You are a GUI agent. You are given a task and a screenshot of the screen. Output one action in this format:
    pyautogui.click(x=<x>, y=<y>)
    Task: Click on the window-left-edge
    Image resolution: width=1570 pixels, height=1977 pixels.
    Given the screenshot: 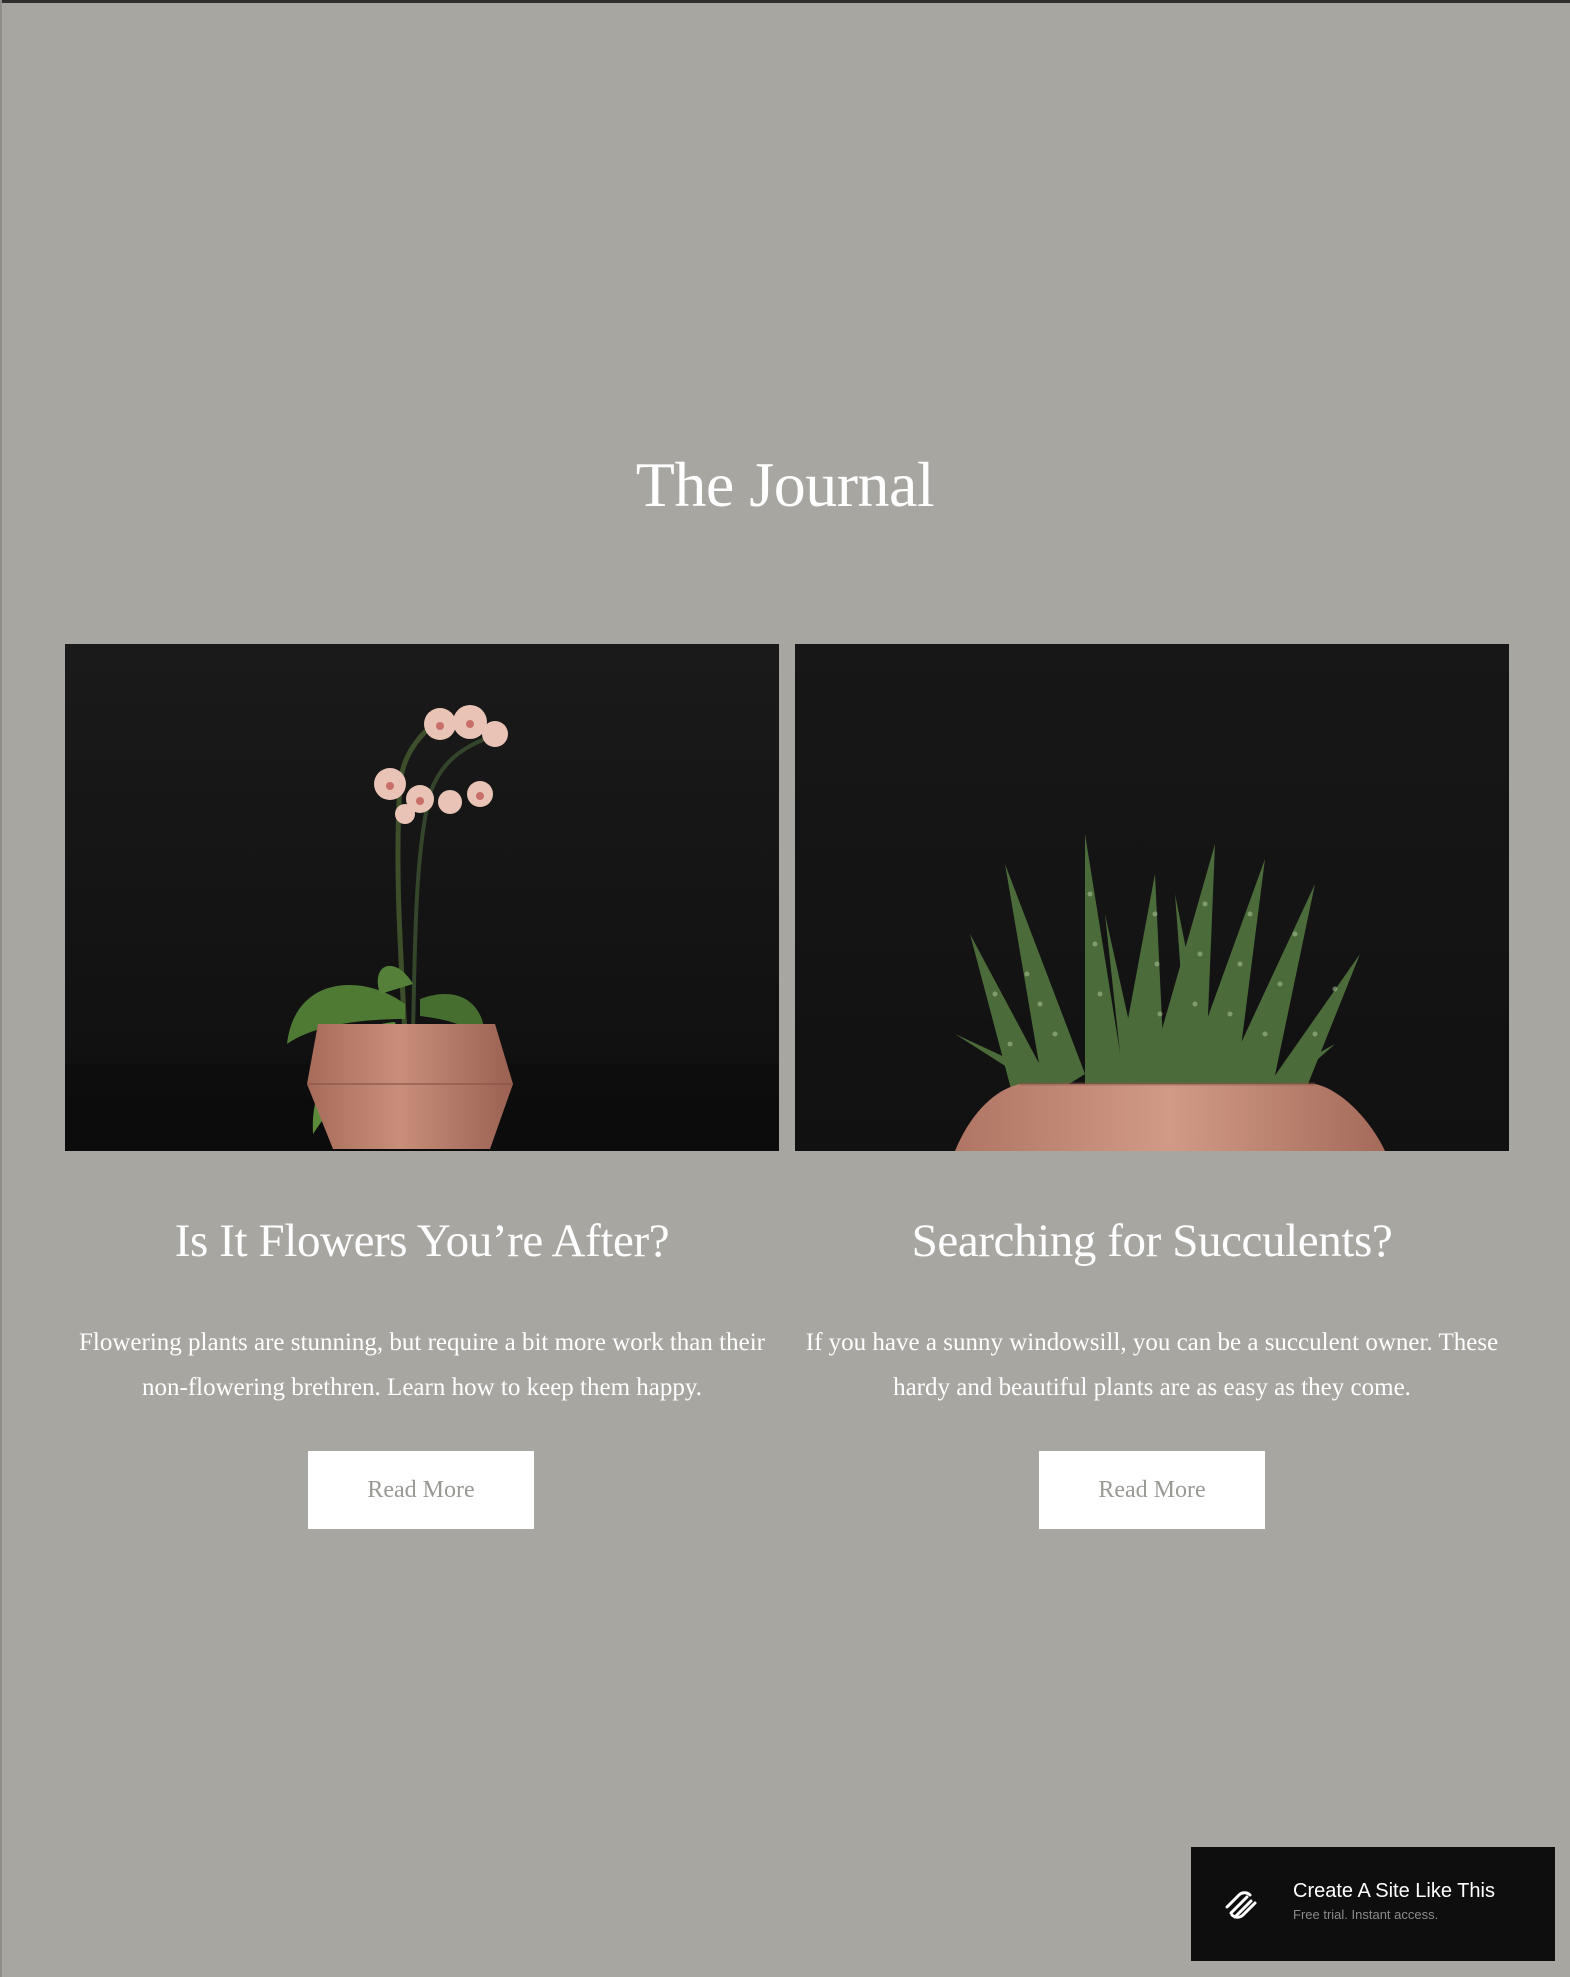 What is the action you would take?
    pyautogui.click(x=1, y=988)
    